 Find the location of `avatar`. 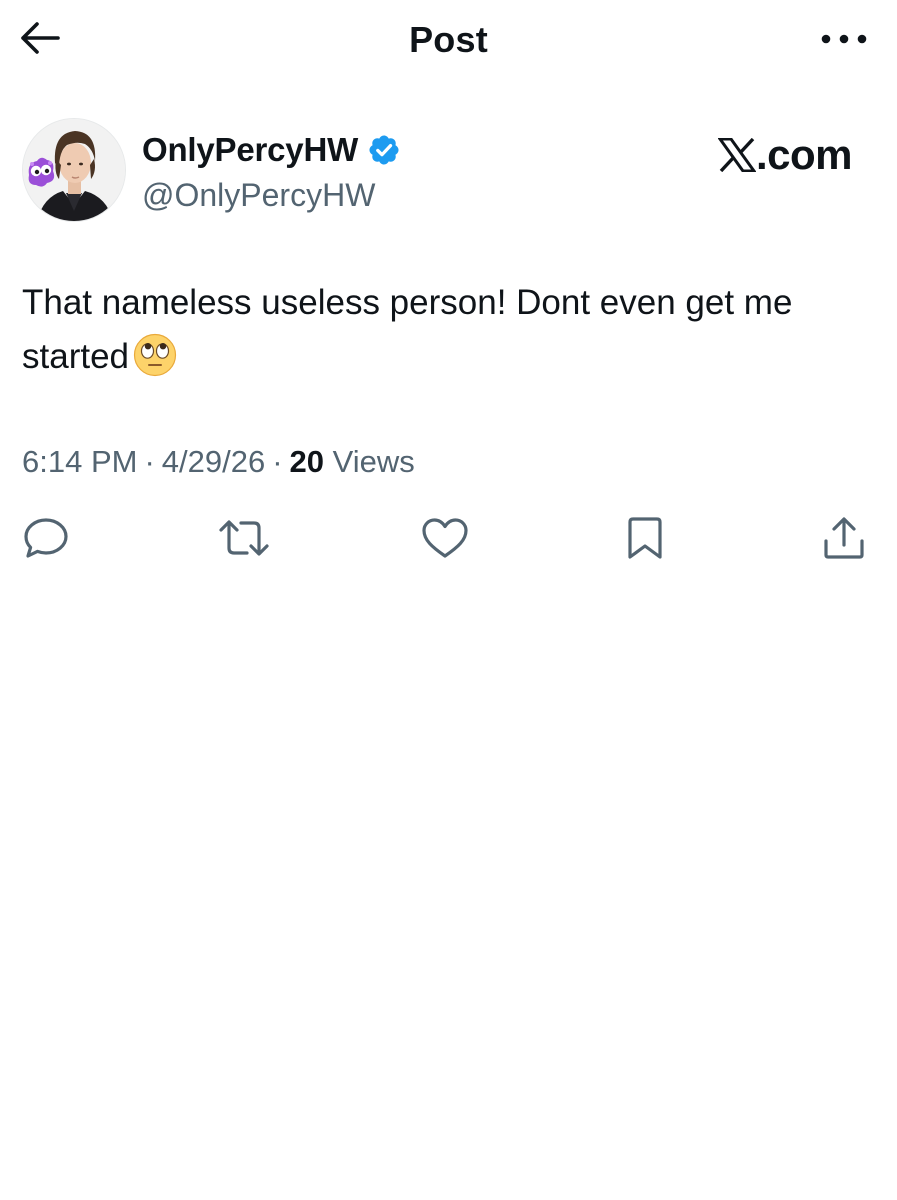

avatar is located at coordinates (74, 170).